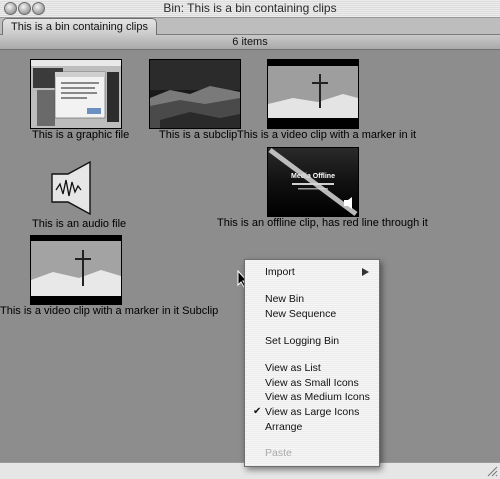  I want to click on checkmark-icon: ✔, so click(257, 411).